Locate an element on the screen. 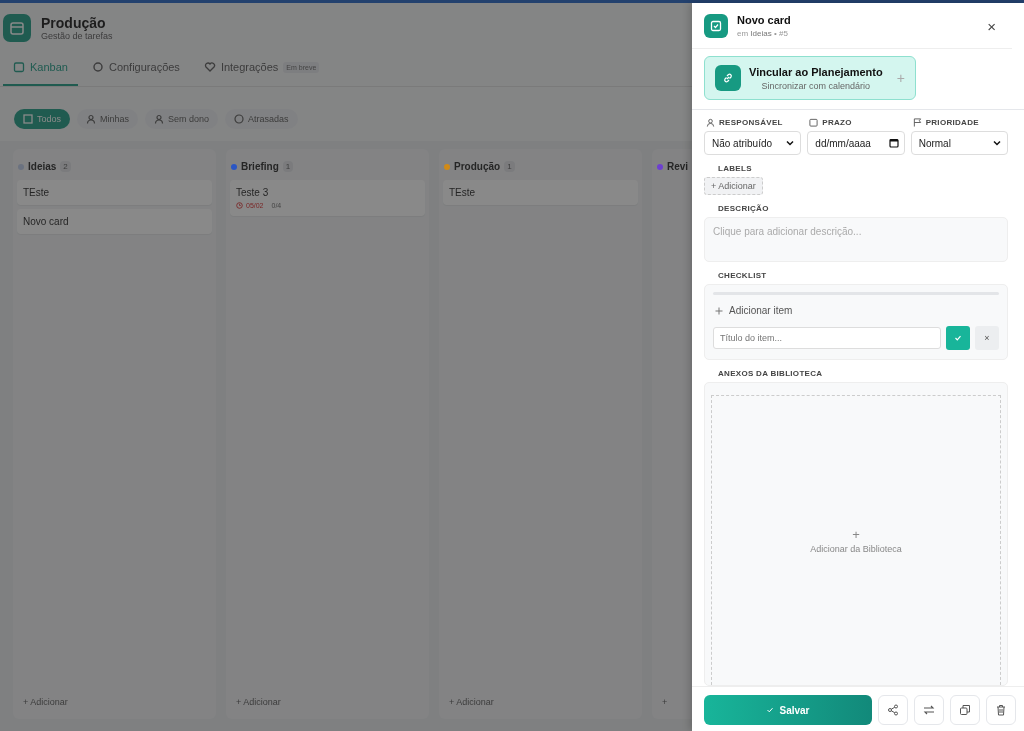  field-label: RESPONSÁVEL is located at coordinates (751, 122).